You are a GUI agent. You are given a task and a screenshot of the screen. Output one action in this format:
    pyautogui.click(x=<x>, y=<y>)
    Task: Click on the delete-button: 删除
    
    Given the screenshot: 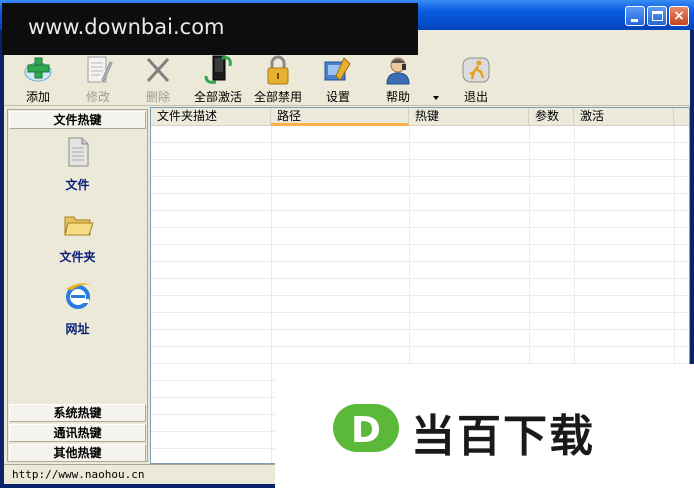 What is the action you would take?
    pyautogui.click(x=158, y=79)
    